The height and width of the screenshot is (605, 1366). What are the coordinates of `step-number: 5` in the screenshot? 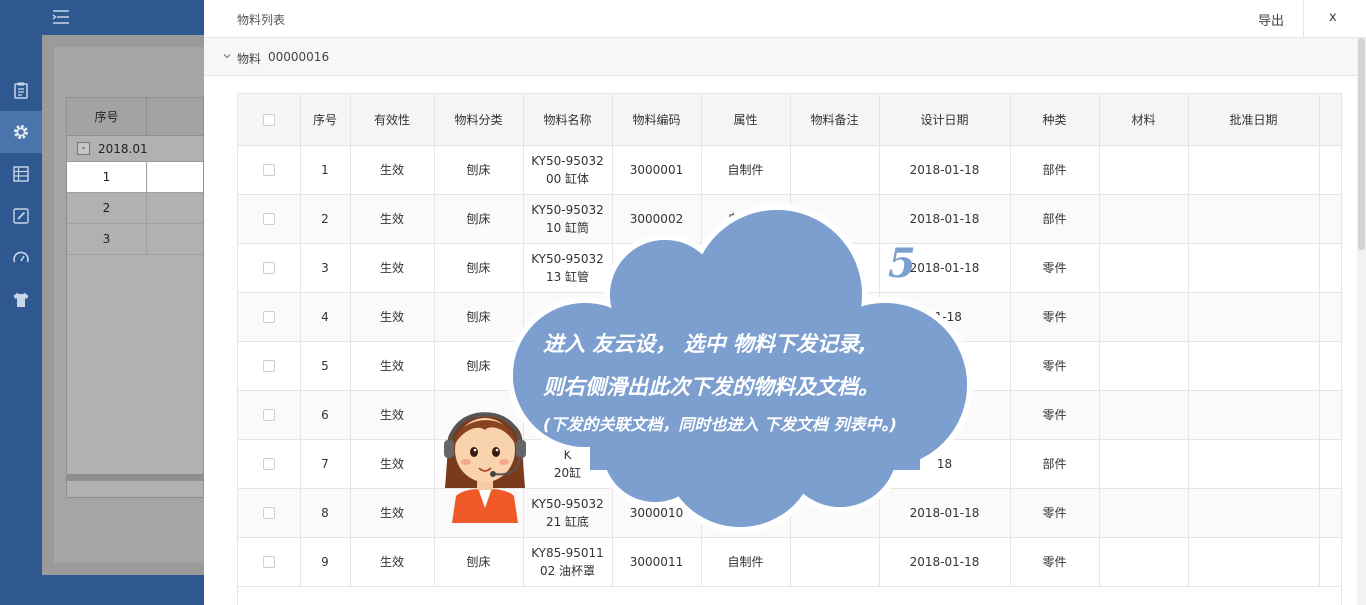 It's located at (902, 263).